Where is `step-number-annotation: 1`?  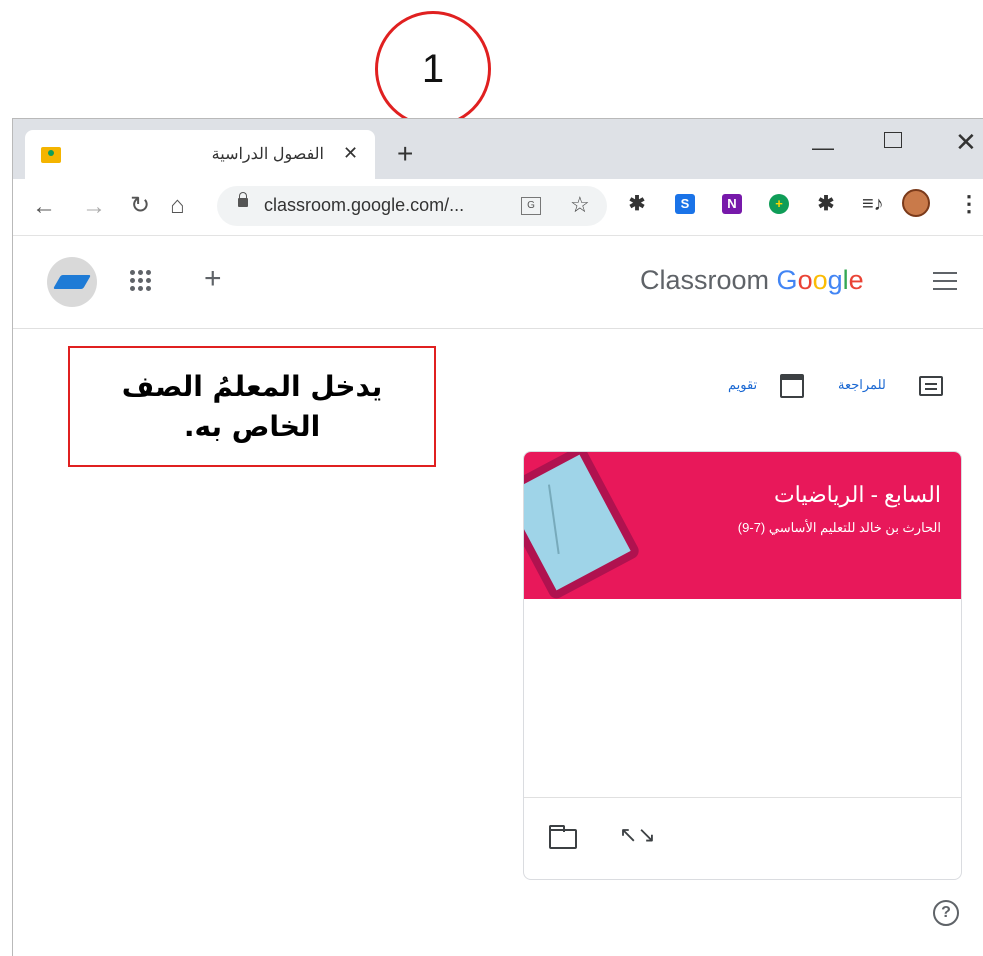 step-number-annotation: 1 is located at coordinates (433, 69).